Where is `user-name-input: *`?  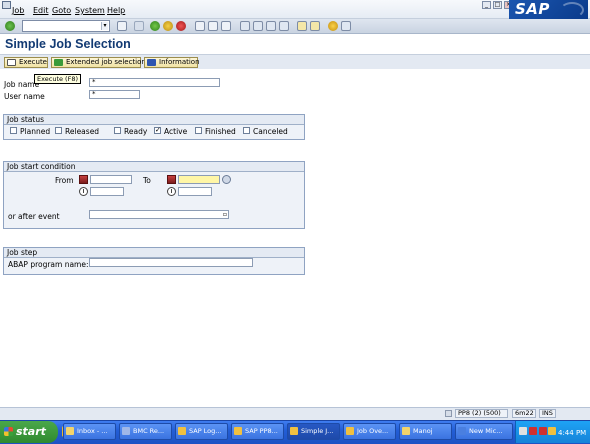 user-name-input: * is located at coordinates (114, 94).